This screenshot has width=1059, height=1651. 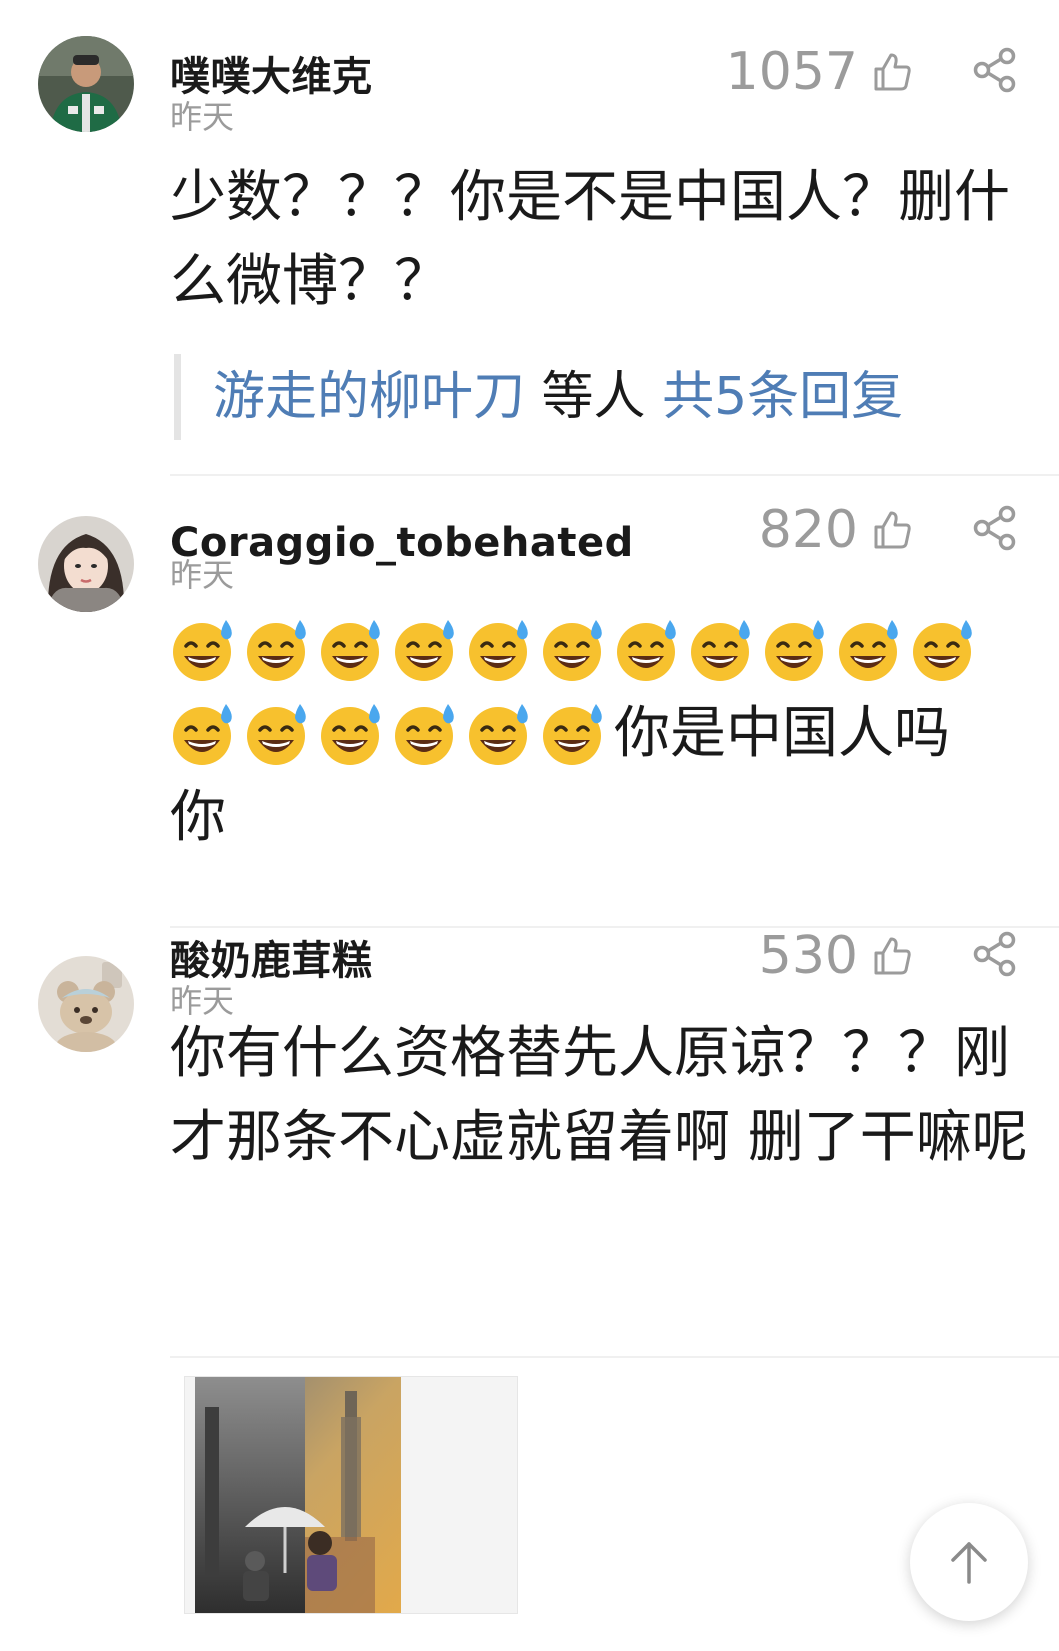 I want to click on like-count: 530, so click(x=808, y=956).